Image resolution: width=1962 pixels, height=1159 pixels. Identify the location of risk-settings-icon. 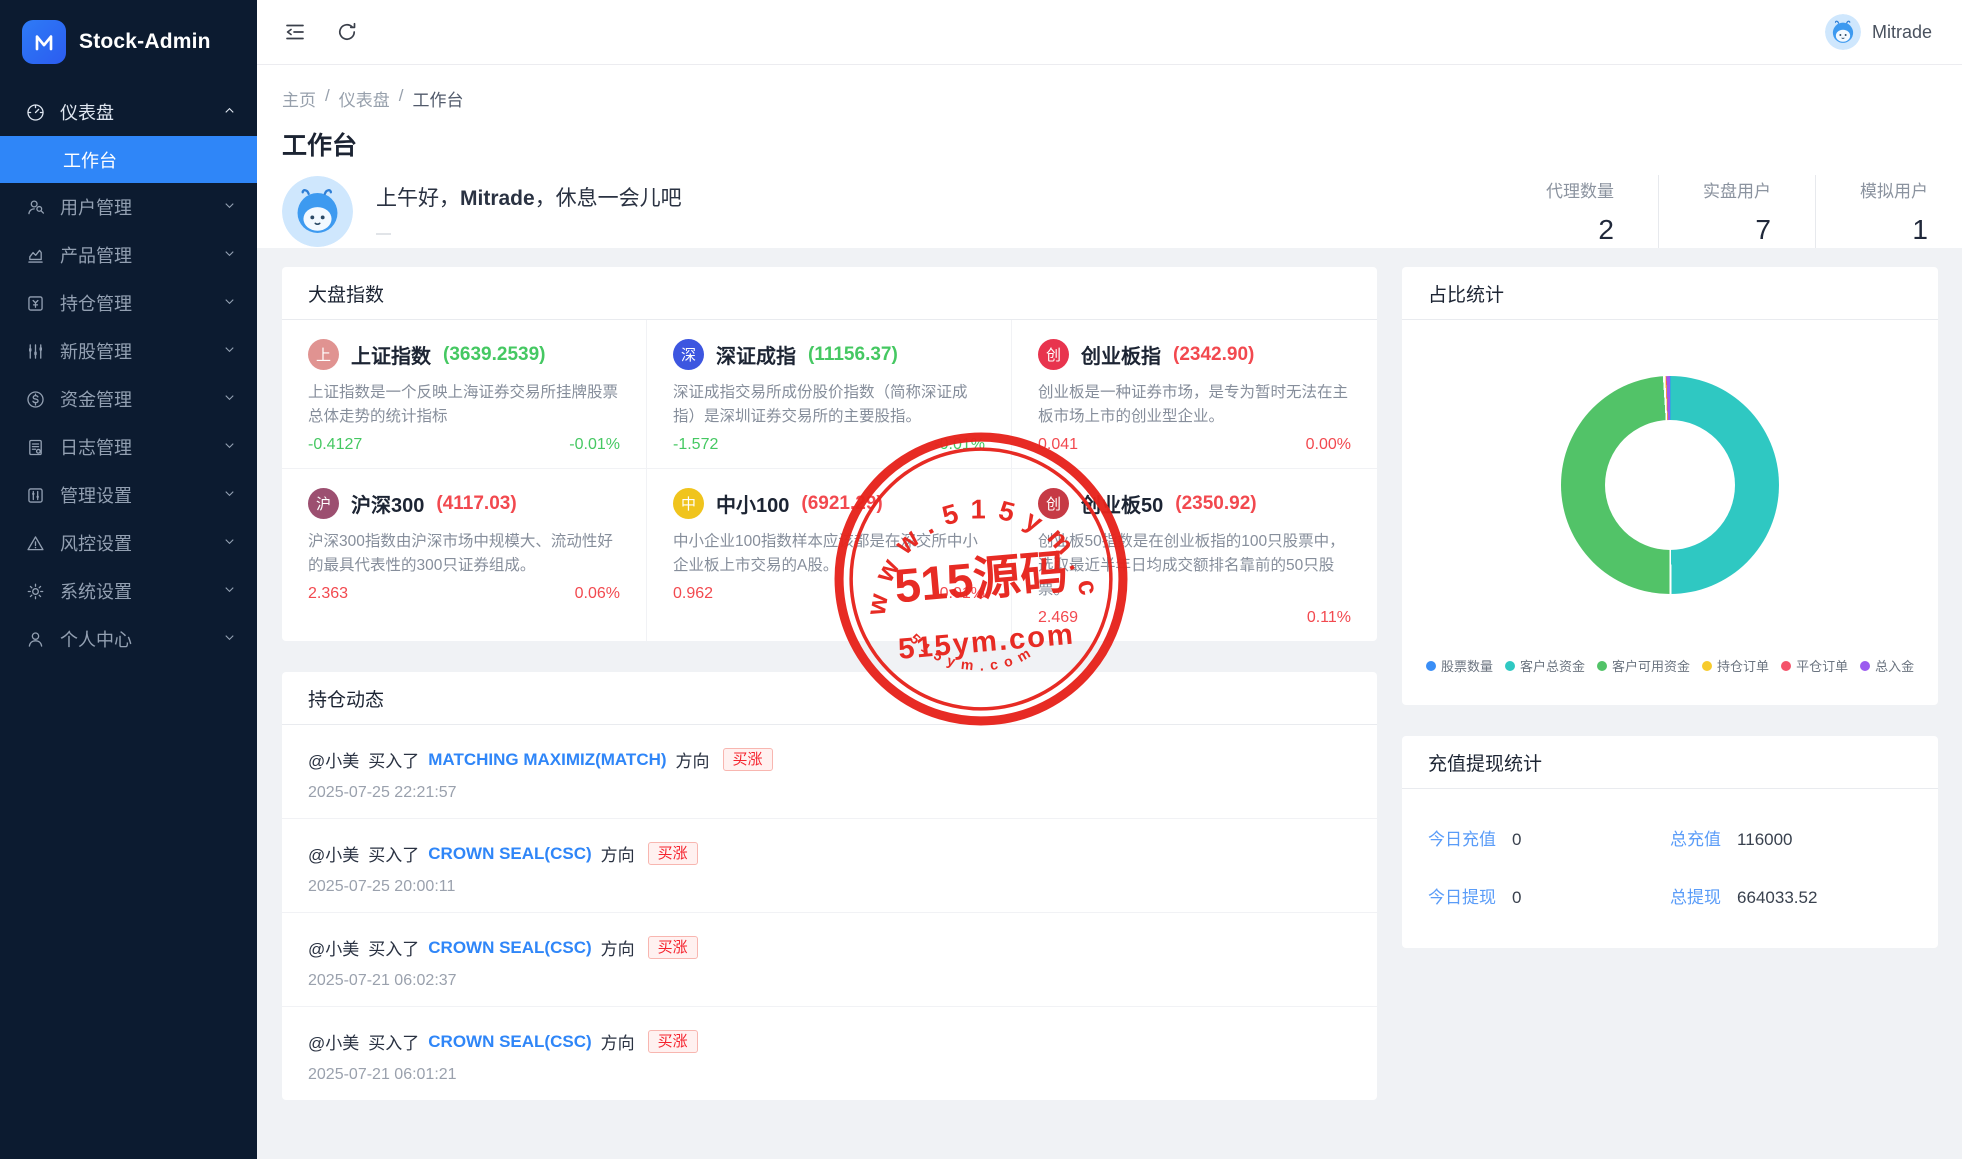
(35, 543).